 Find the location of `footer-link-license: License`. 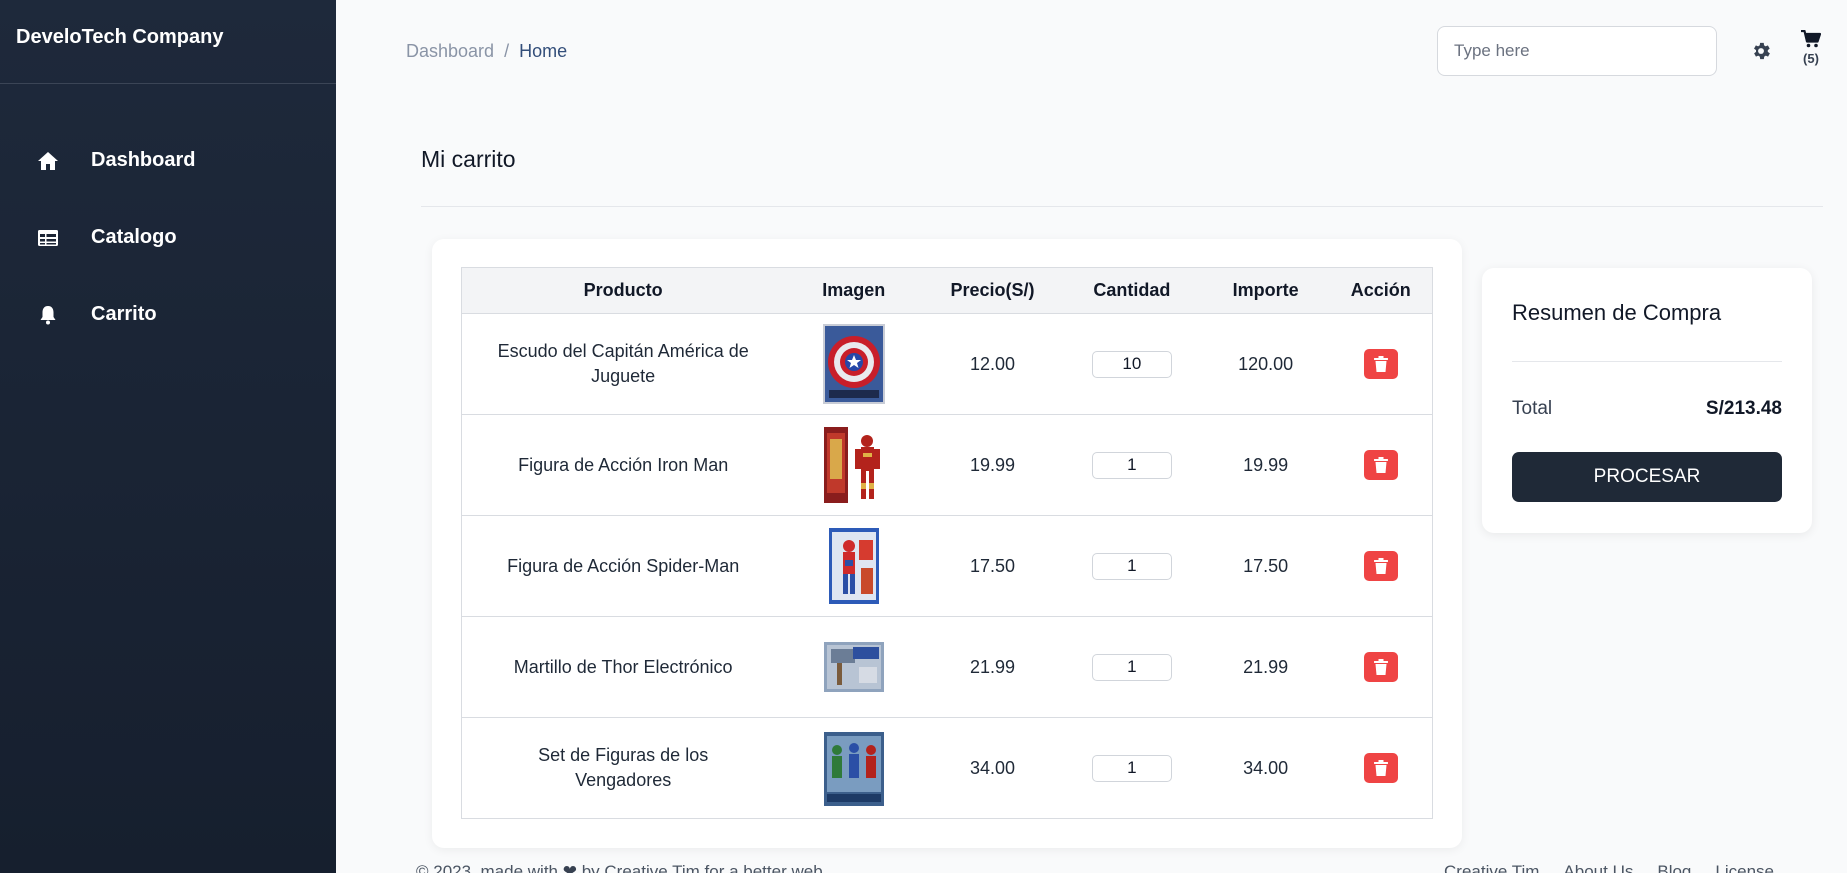

footer-link-license: License is located at coordinates (1744, 867).